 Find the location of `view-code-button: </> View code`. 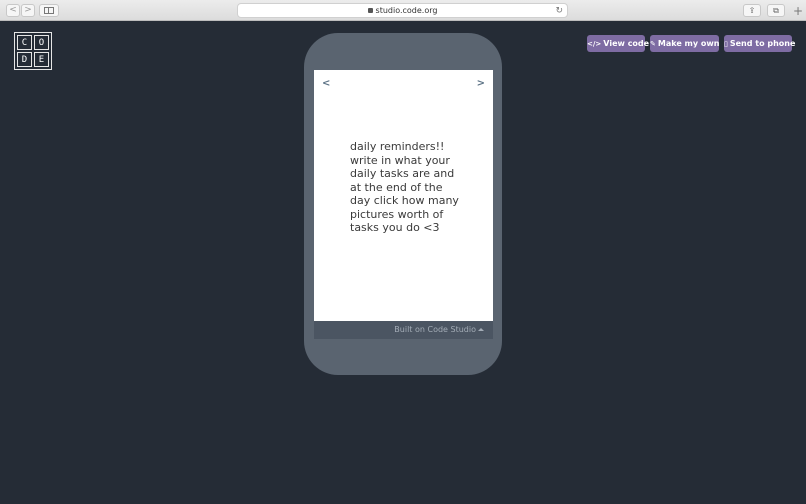

view-code-button: </> View code is located at coordinates (618, 43).